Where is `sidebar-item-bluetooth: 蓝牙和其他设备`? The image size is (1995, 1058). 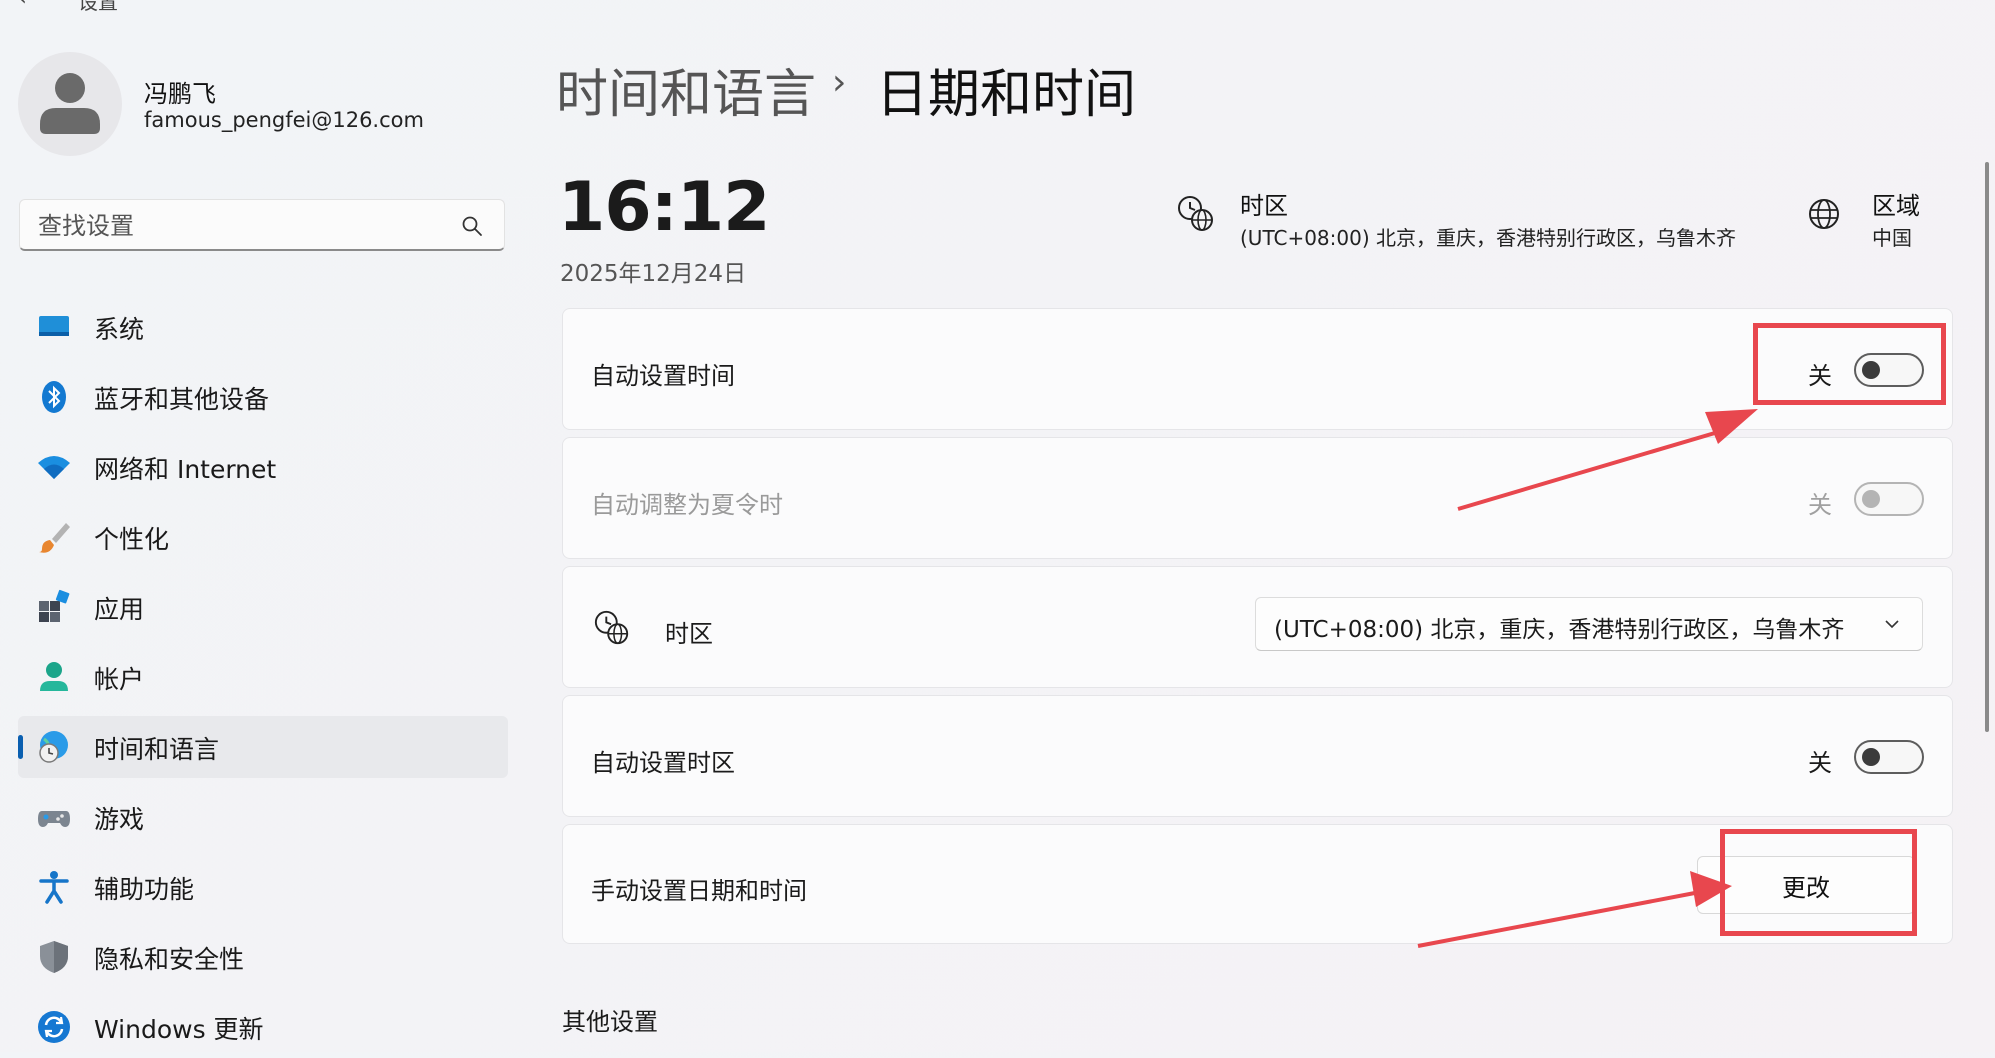
sidebar-item-bluetooth: 蓝牙和其他设备 is located at coordinates (263, 397).